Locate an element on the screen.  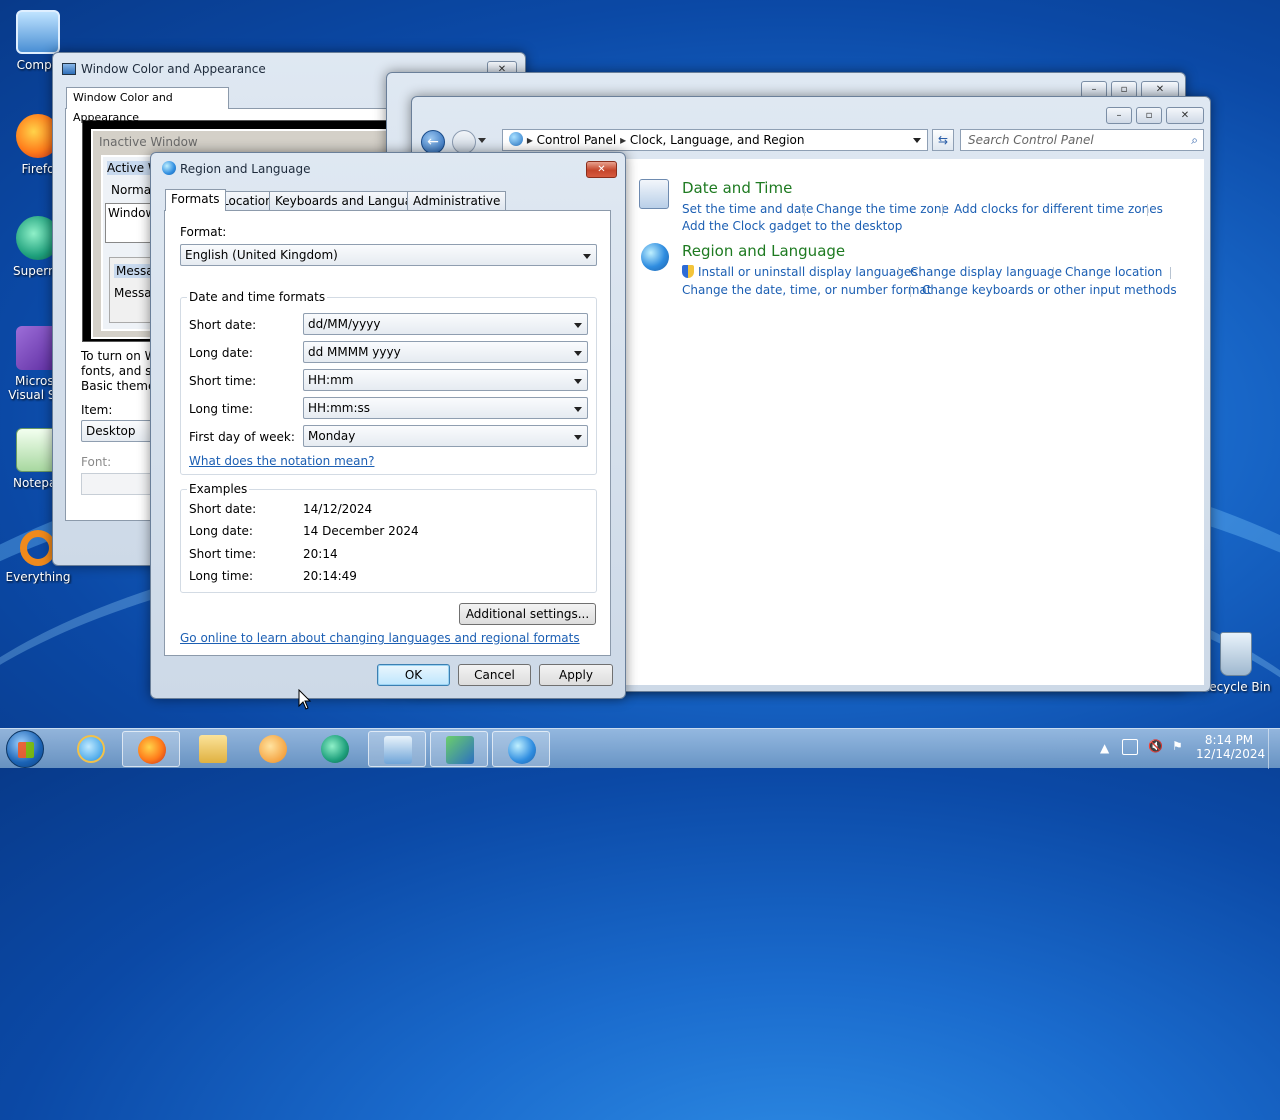
clock-time: 8:14 PM is located at coordinates (1229, 740).